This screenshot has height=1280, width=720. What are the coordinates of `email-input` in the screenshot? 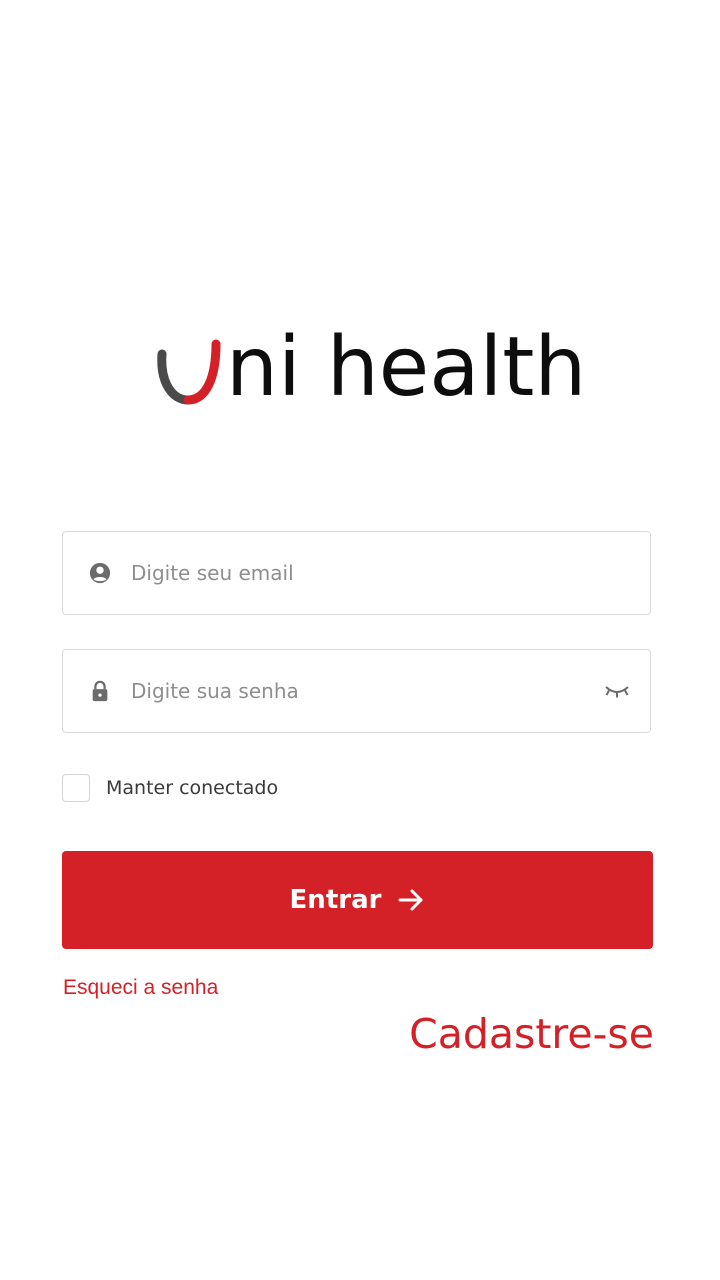 It's located at (390, 573).